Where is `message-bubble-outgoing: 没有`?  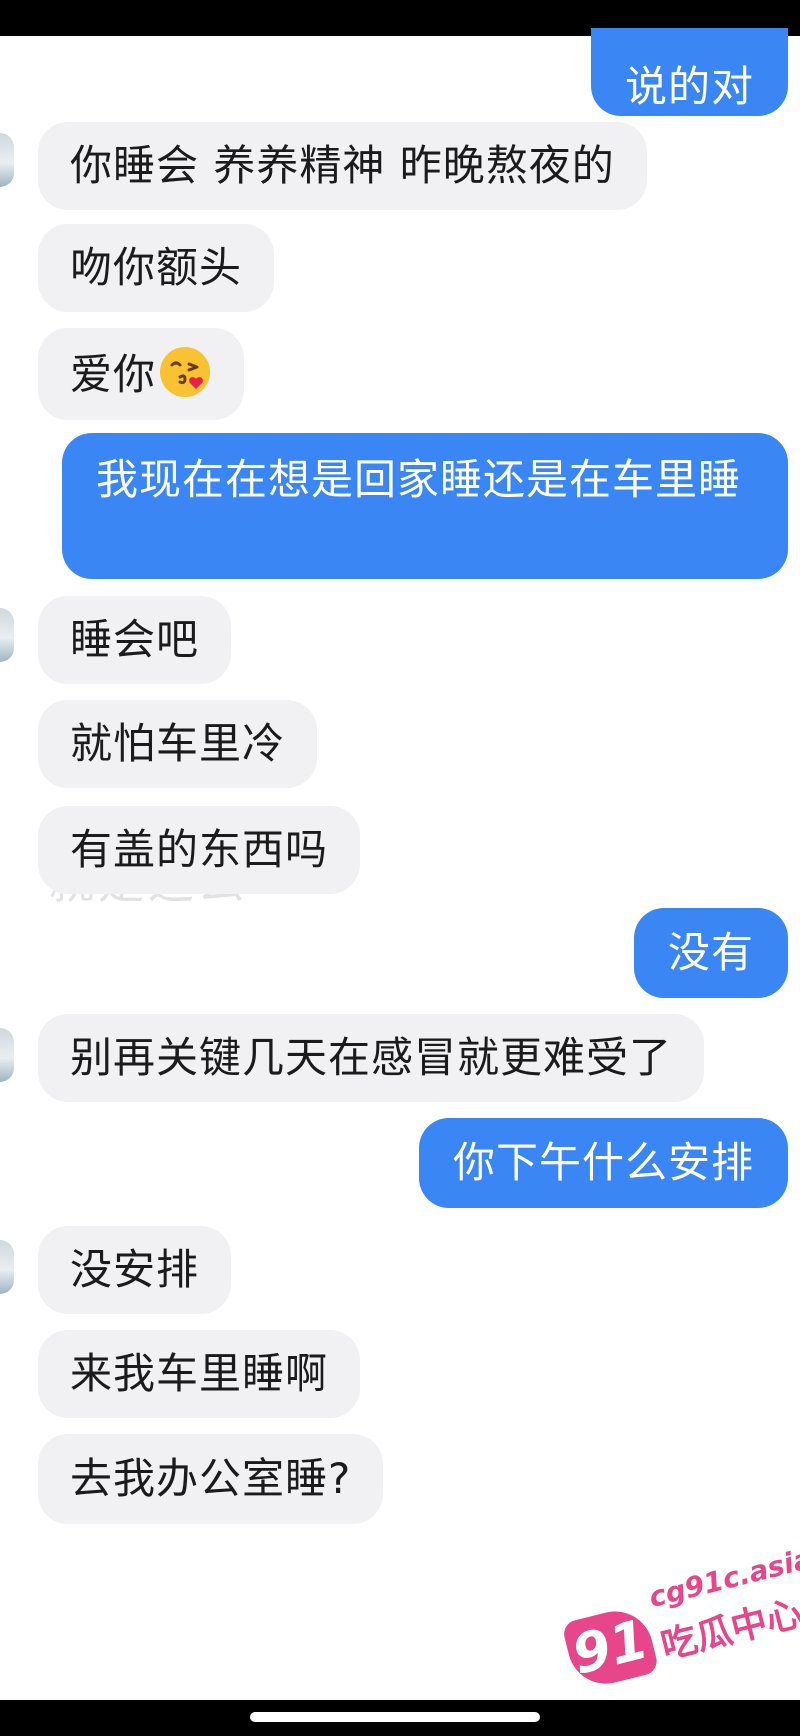 message-bubble-outgoing: 没有 is located at coordinates (710, 953).